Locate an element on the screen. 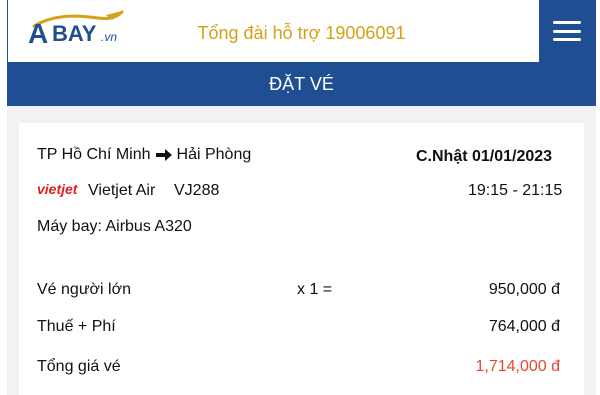 This screenshot has height=395, width=600. arrow-right-icon is located at coordinates (164, 155).